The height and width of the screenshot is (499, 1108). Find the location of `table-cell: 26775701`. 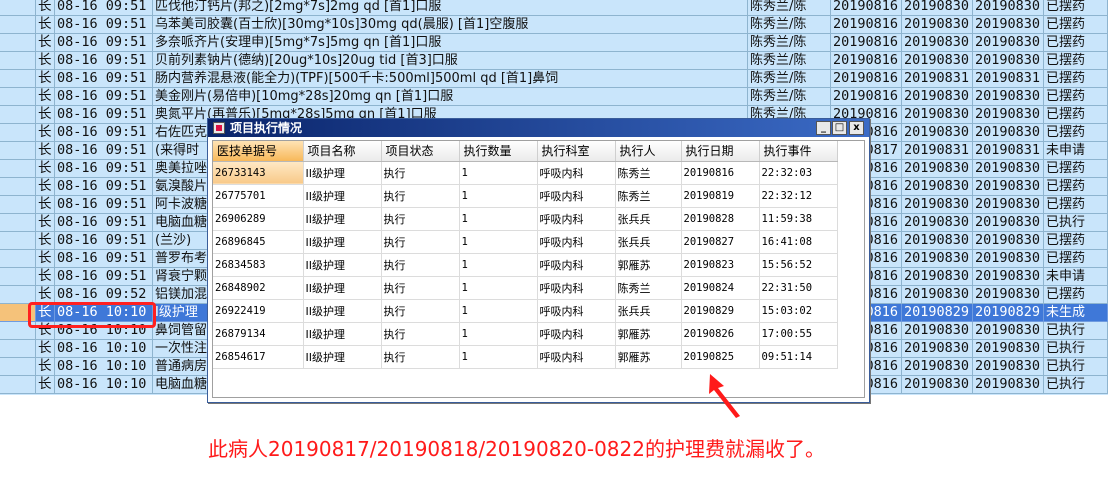

table-cell: 26775701 is located at coordinates (258, 196).